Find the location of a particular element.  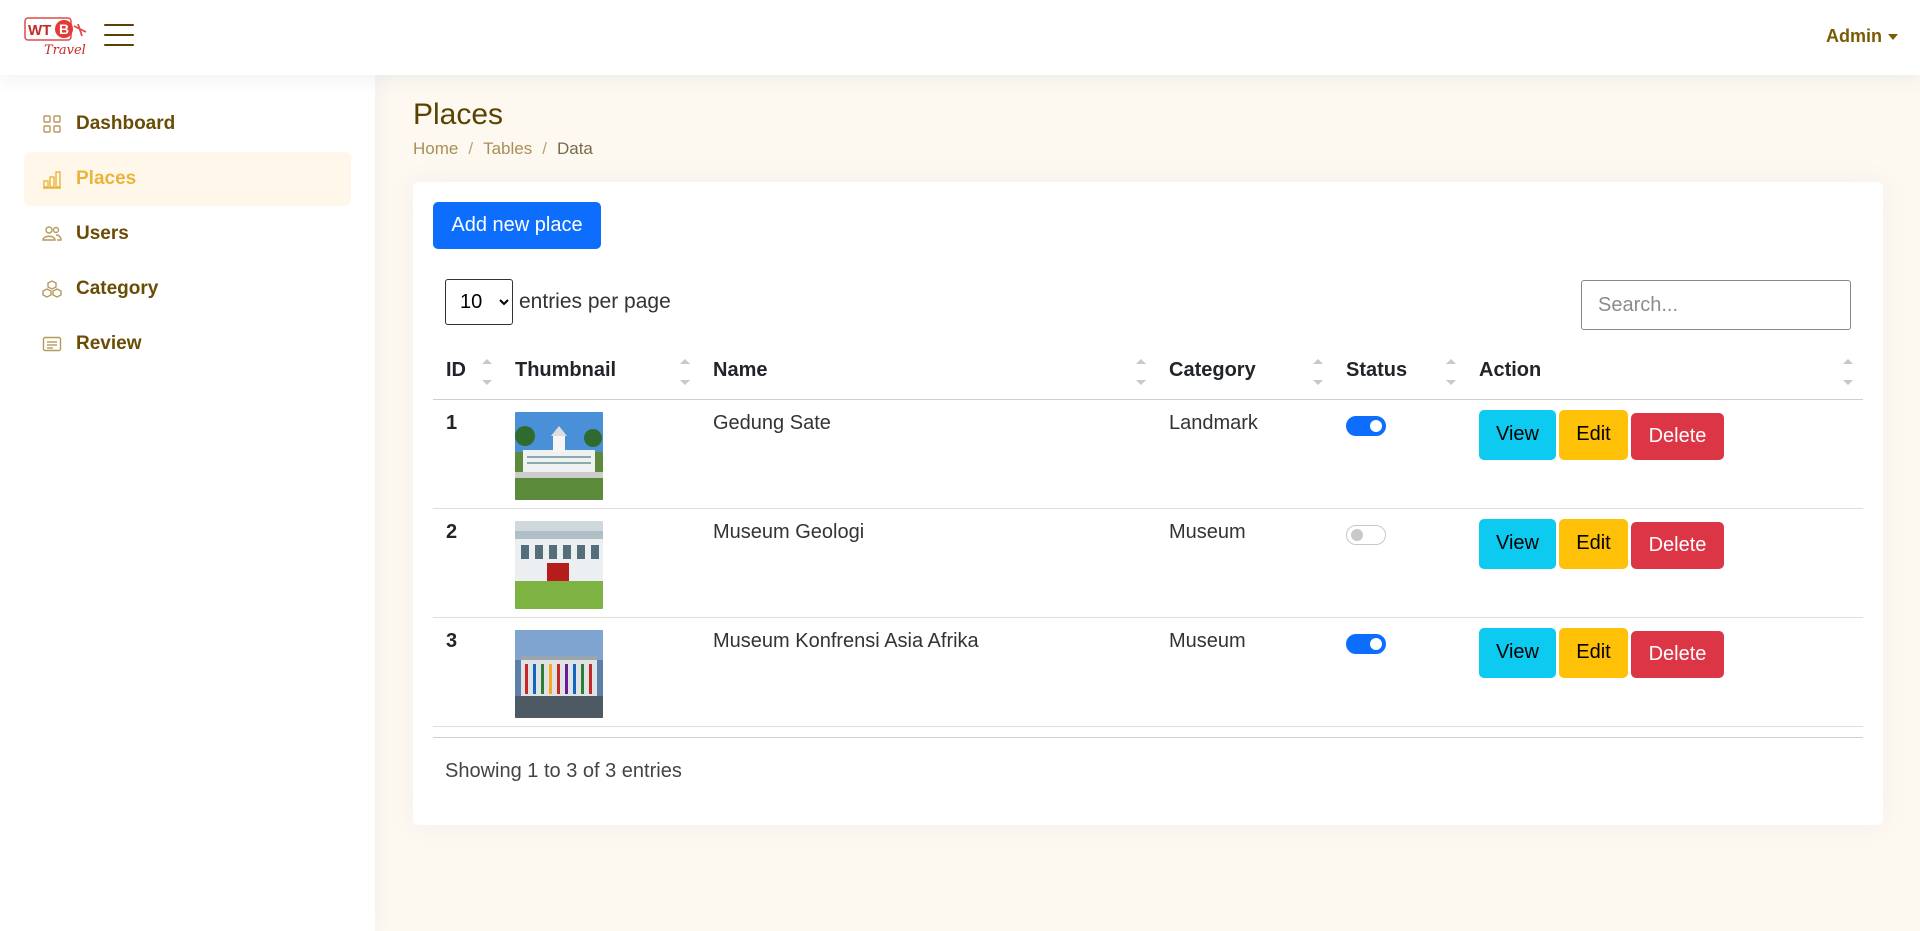

cell-name: Museum Konfrensi Asia Afrika is located at coordinates (928, 672).